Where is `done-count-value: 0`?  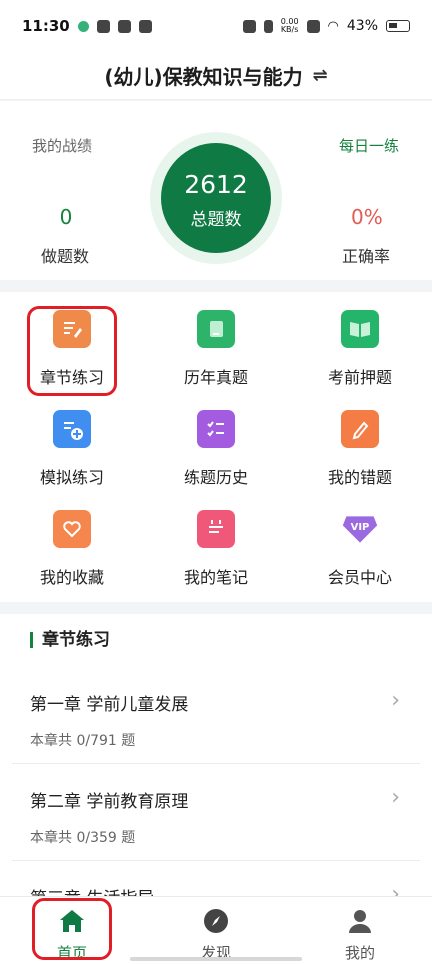
done-count-value: 0 is located at coordinates (66, 217).